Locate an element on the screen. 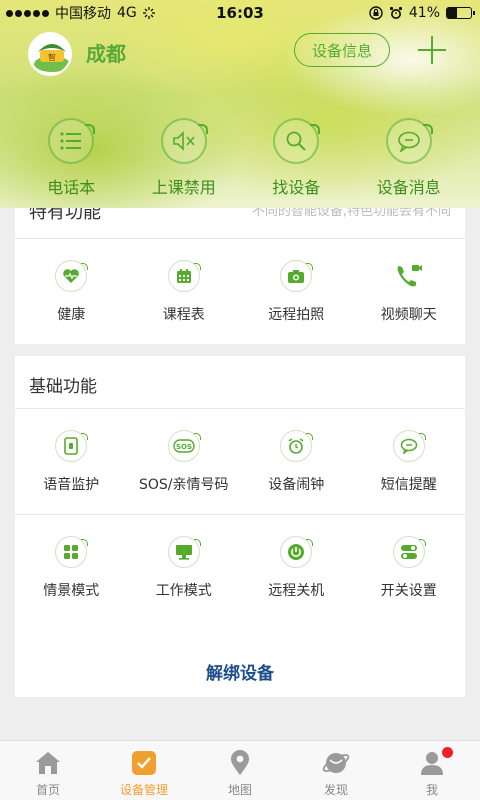  special-features-row: 健康 课程表 远程拍照 视频聊天 is located at coordinates (240, 292).